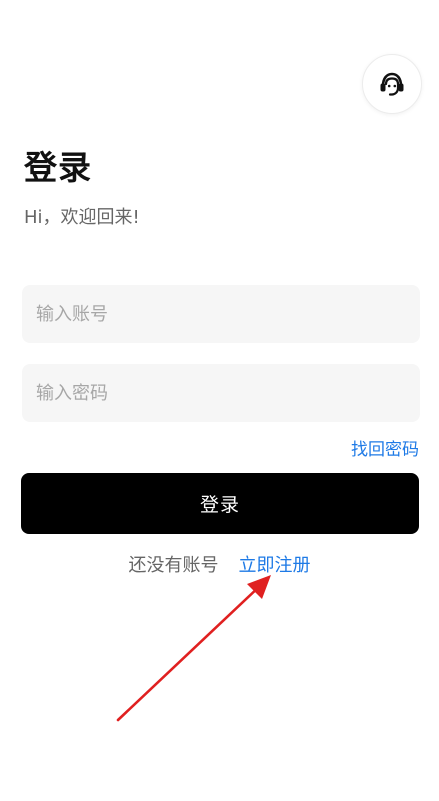 The image size is (439, 801). I want to click on register-row: 还没有账号 立即注册, so click(219, 566).